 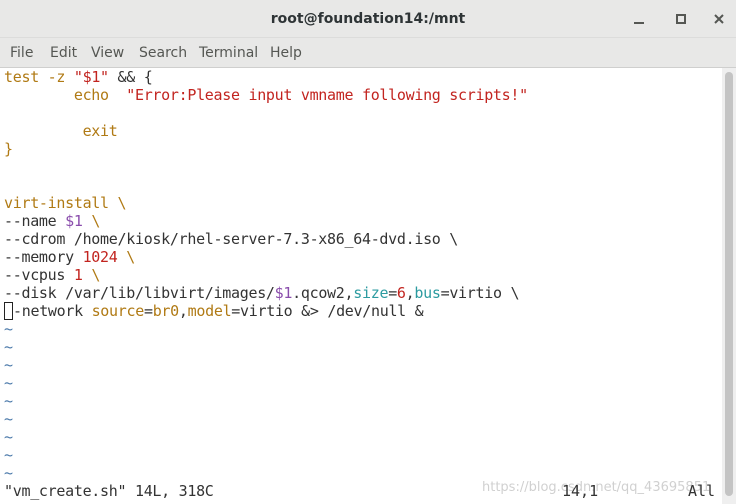 What do you see at coordinates (78, 275) in the screenshot?
I see `code-token: 1` at bounding box center [78, 275].